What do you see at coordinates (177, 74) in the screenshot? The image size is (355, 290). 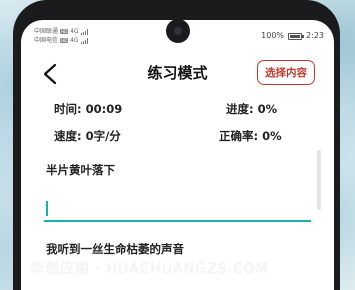 I see `title-bar: 练习模式 选择内容` at bounding box center [177, 74].